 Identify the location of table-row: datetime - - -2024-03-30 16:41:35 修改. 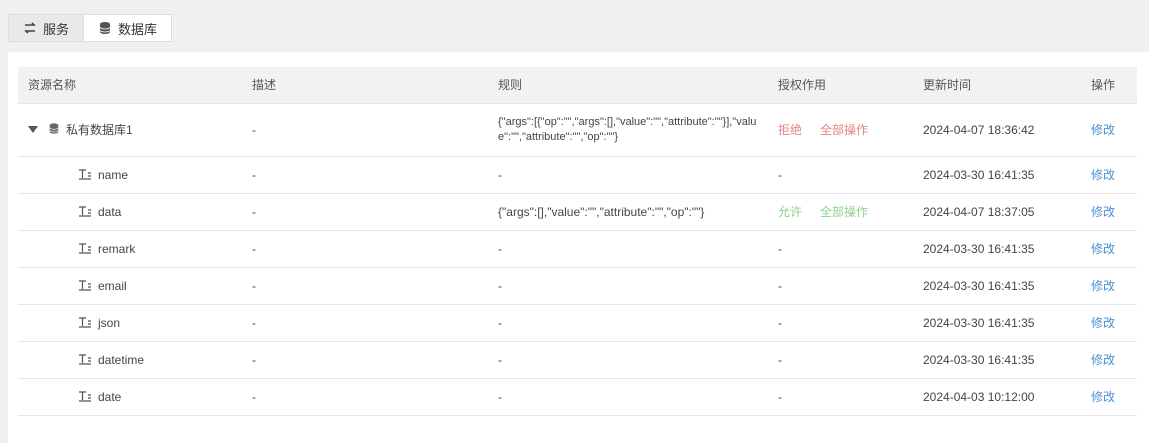
(577, 360).